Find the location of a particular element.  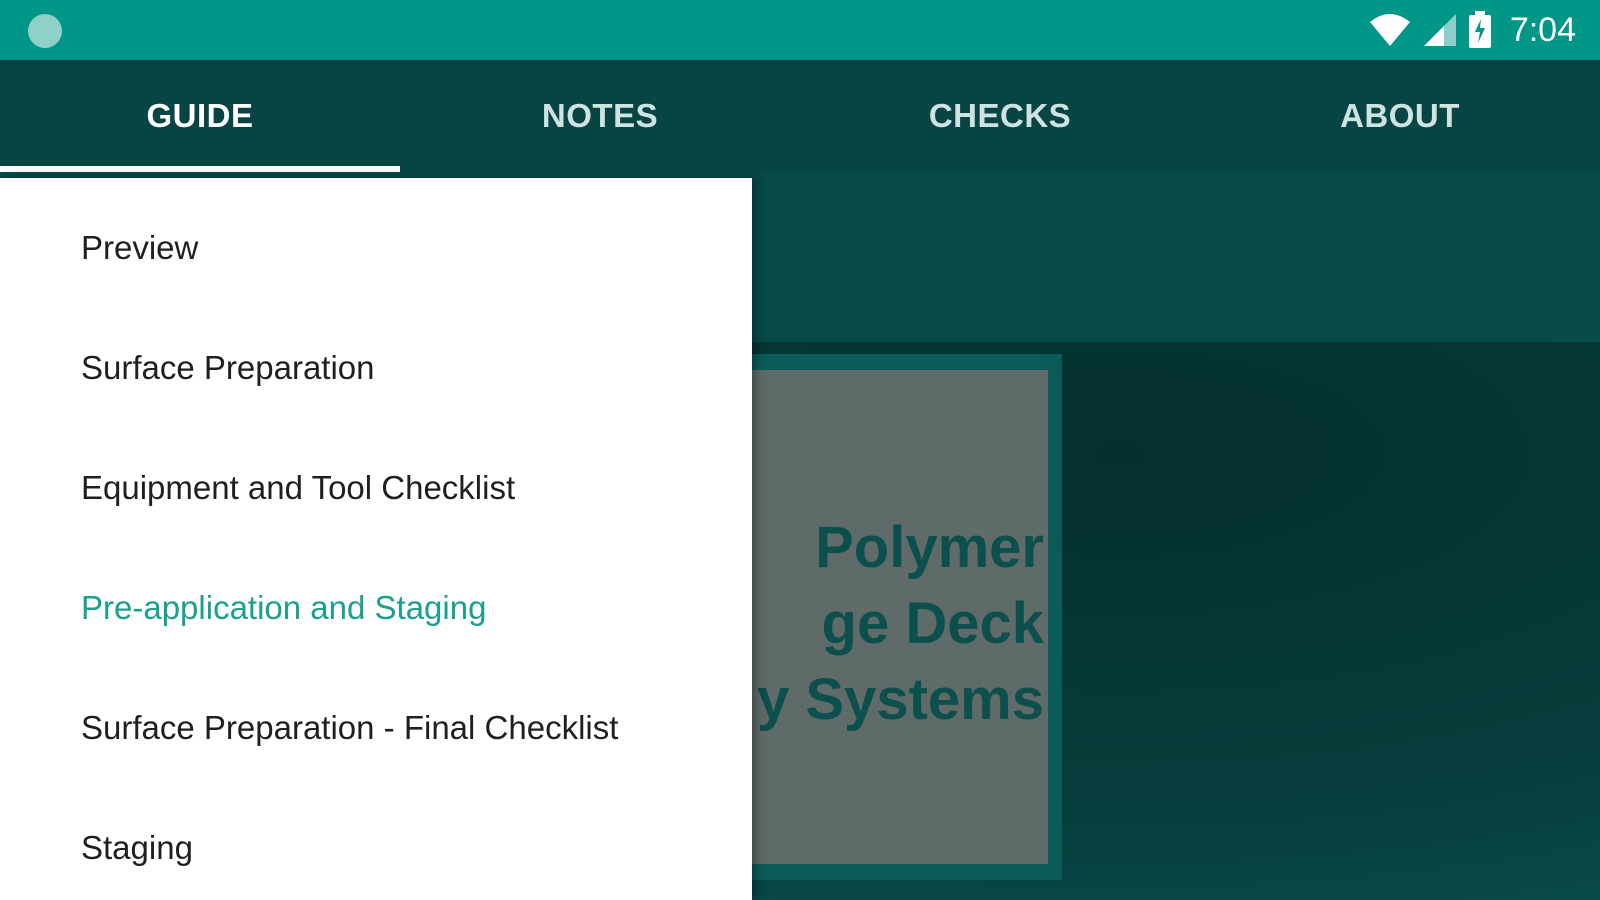

menu-item-pre-application-staging: Pre-application and Staging is located at coordinates (411, 608).